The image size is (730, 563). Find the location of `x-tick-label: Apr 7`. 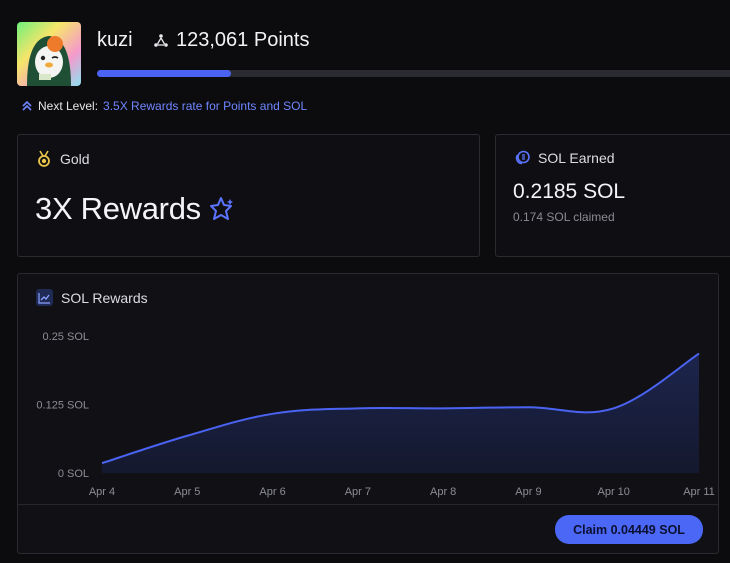

x-tick-label: Apr 7 is located at coordinates (358, 492).